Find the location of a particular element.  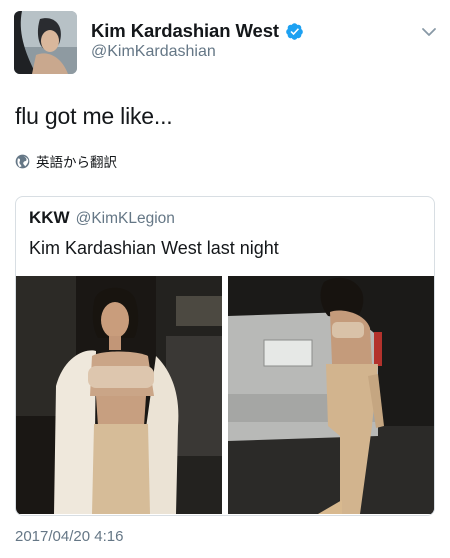

tweet-timestamp: 2017/04/20 4:16 is located at coordinates (69, 536).